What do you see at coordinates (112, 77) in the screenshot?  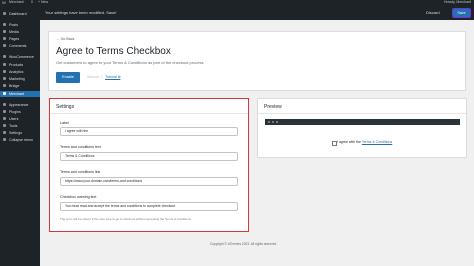 I see `tutorial-link: Tutorial ⧉` at bounding box center [112, 77].